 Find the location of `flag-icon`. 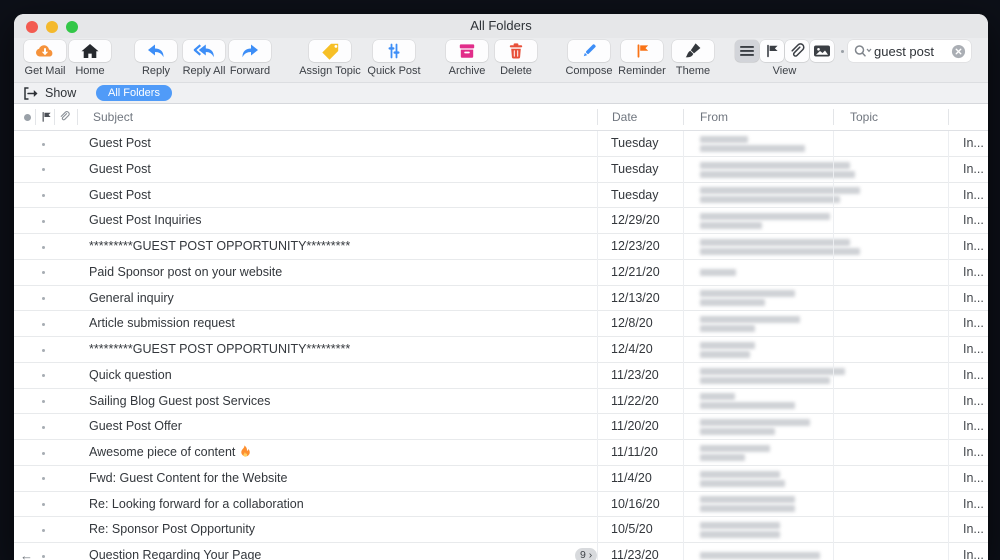

flag-icon is located at coordinates (643, 51).